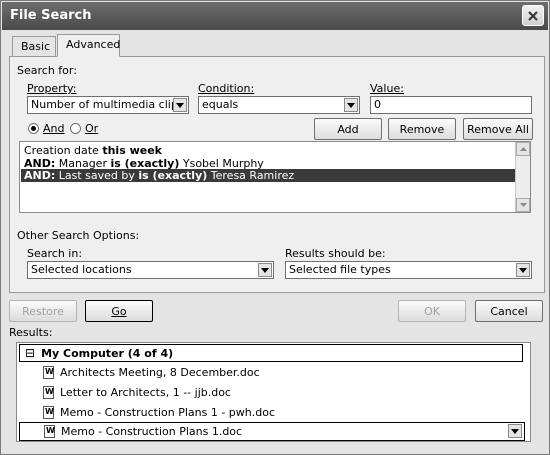 The width and height of the screenshot is (550, 455). What do you see at coordinates (293, 372) in the screenshot?
I see `list-item: Architects Meeting, 8 December.doc` at bounding box center [293, 372].